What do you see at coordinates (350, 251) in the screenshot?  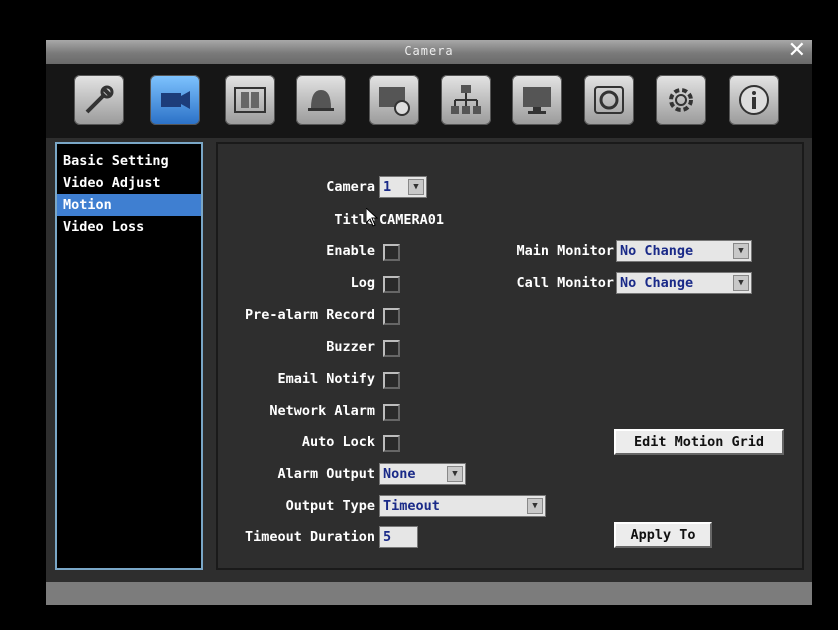 I see `enable-label: Enable` at bounding box center [350, 251].